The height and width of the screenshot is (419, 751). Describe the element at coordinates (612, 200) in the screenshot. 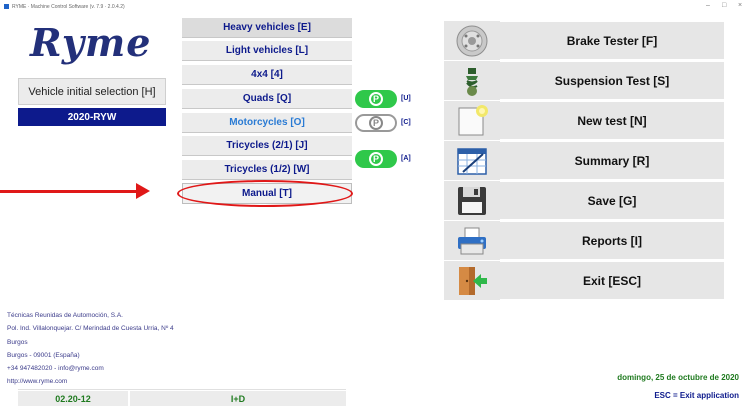

I see `save-label: Save [G]` at that location.